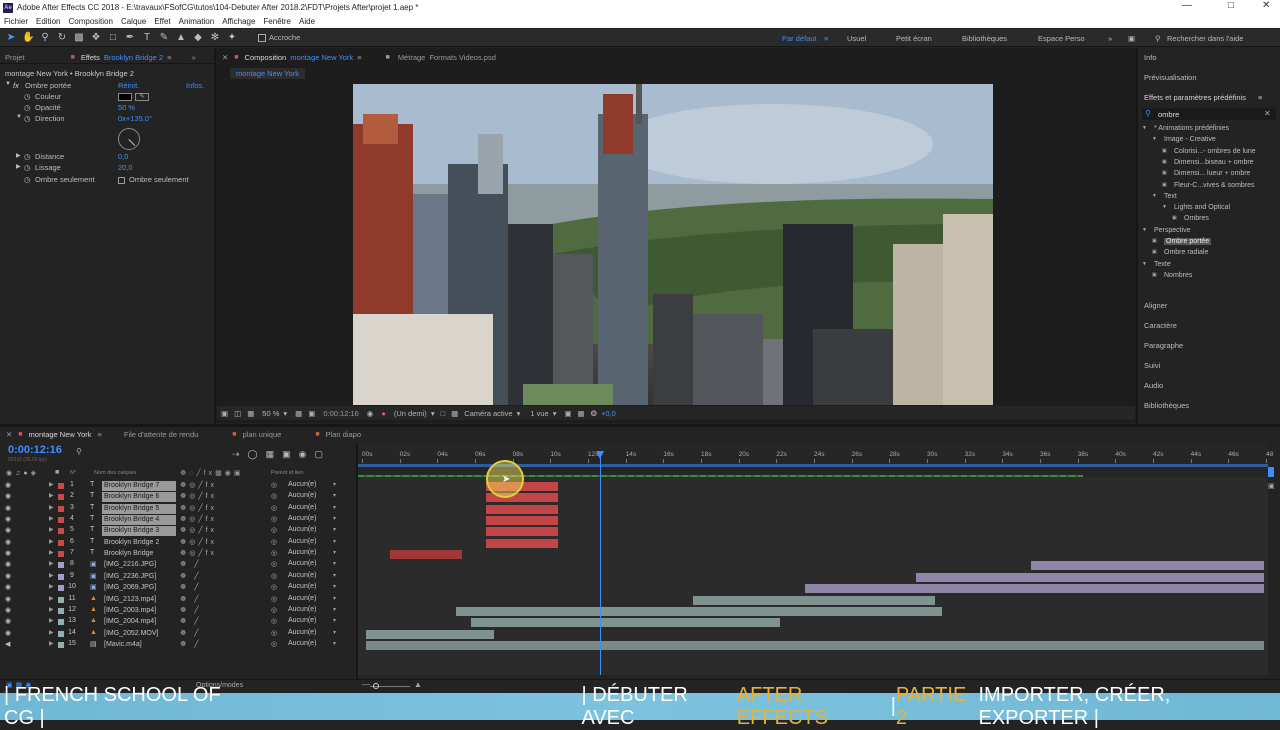  Describe the element at coordinates (139, 600) in the screenshot. I see `layer-name: [IMG_2123.mp4]` at that location.